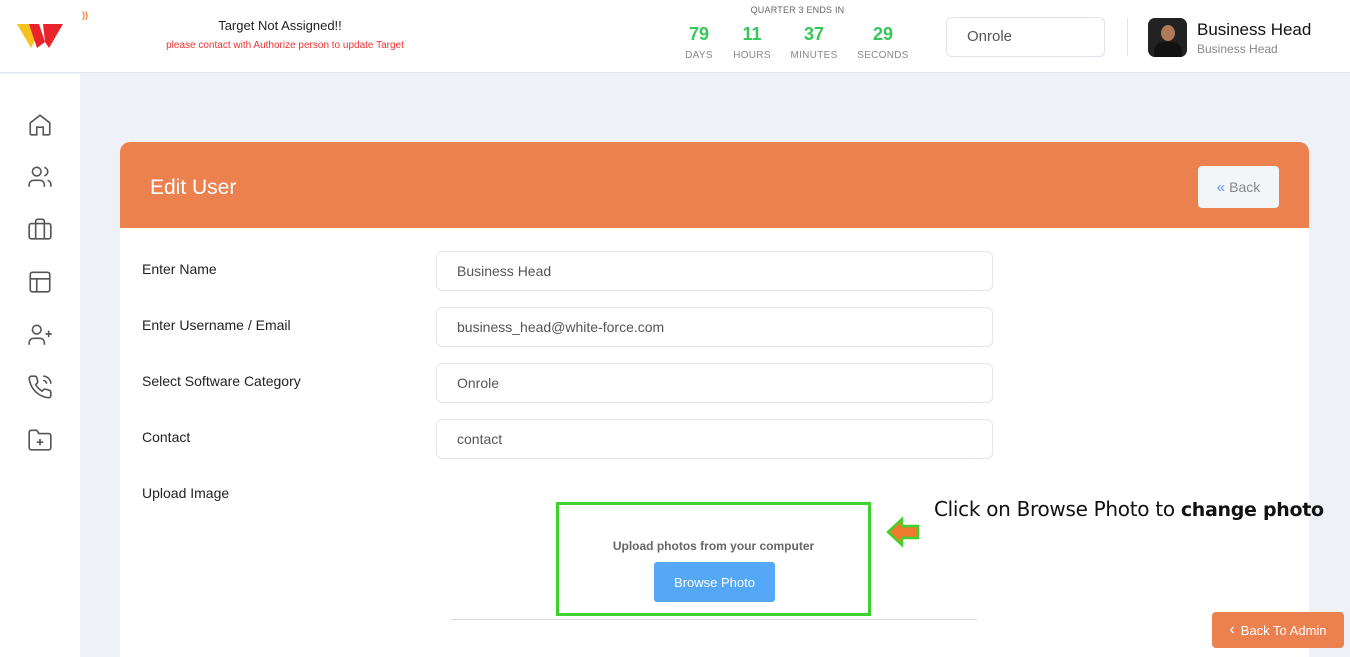 This screenshot has height=657, width=1350. I want to click on annotation-bold: change photo, so click(1252, 510).